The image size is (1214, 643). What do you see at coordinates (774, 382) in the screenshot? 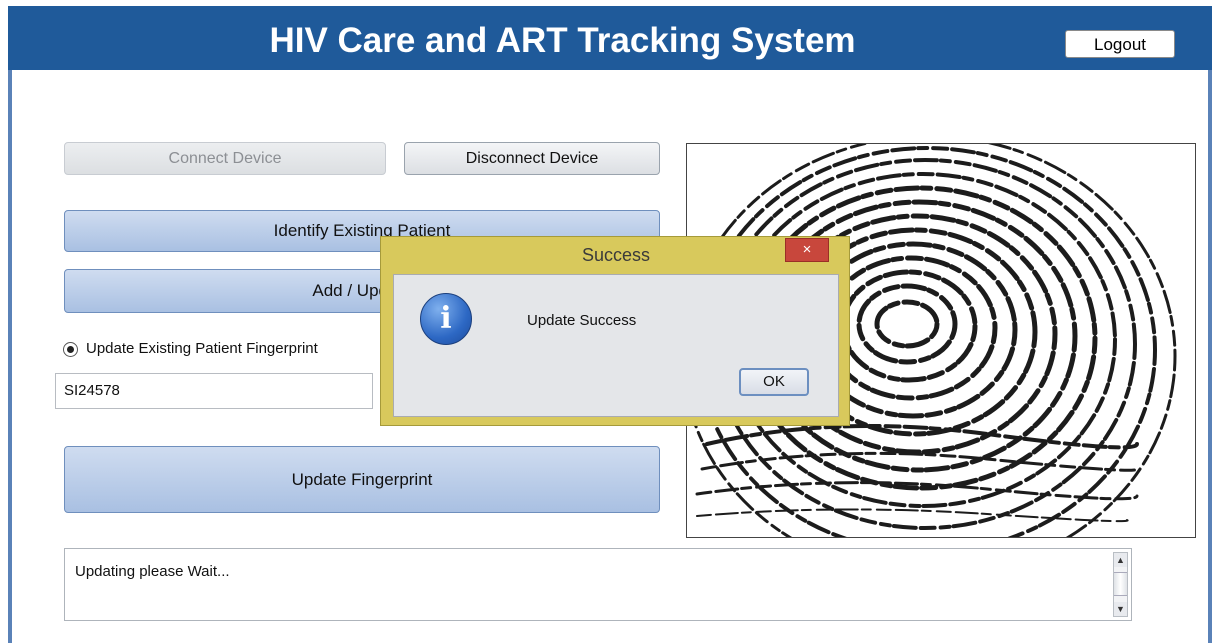
I see `ok-button: OK` at bounding box center [774, 382].